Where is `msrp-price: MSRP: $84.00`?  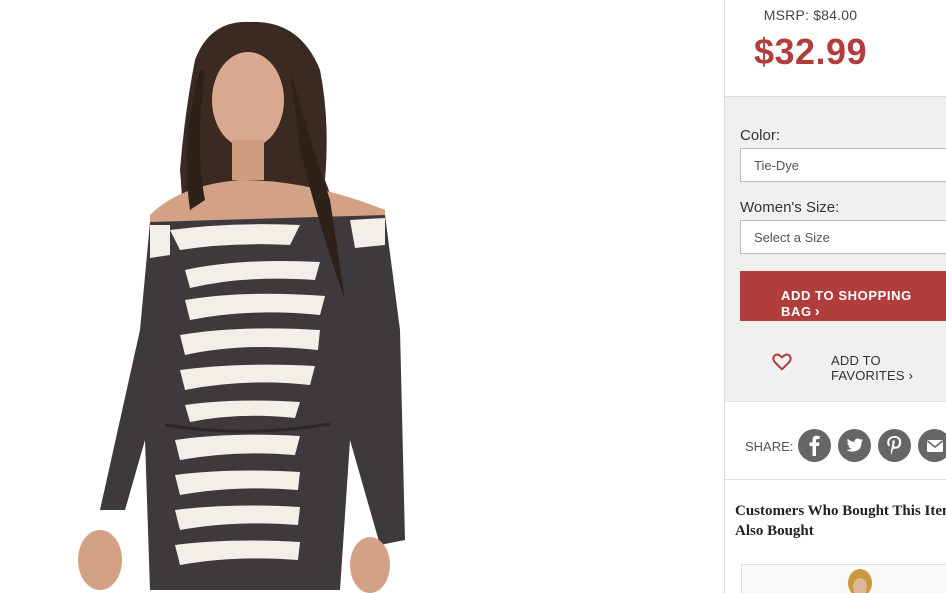 msrp-price: MSRP: $84.00 is located at coordinates (810, 15).